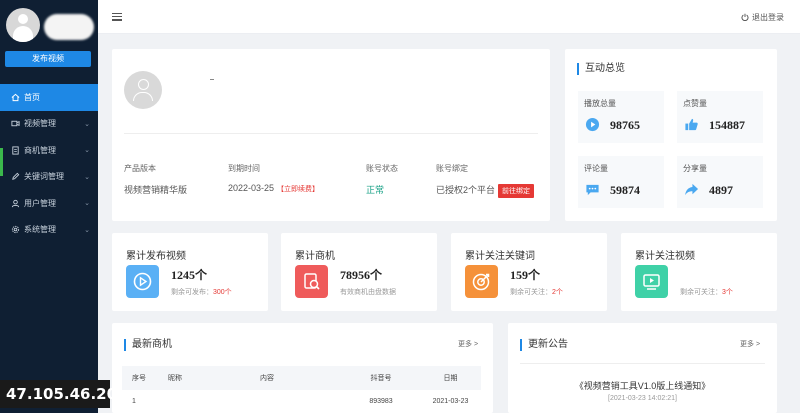 This screenshot has width=800, height=413. I want to click on user-icon, so click(15, 203).